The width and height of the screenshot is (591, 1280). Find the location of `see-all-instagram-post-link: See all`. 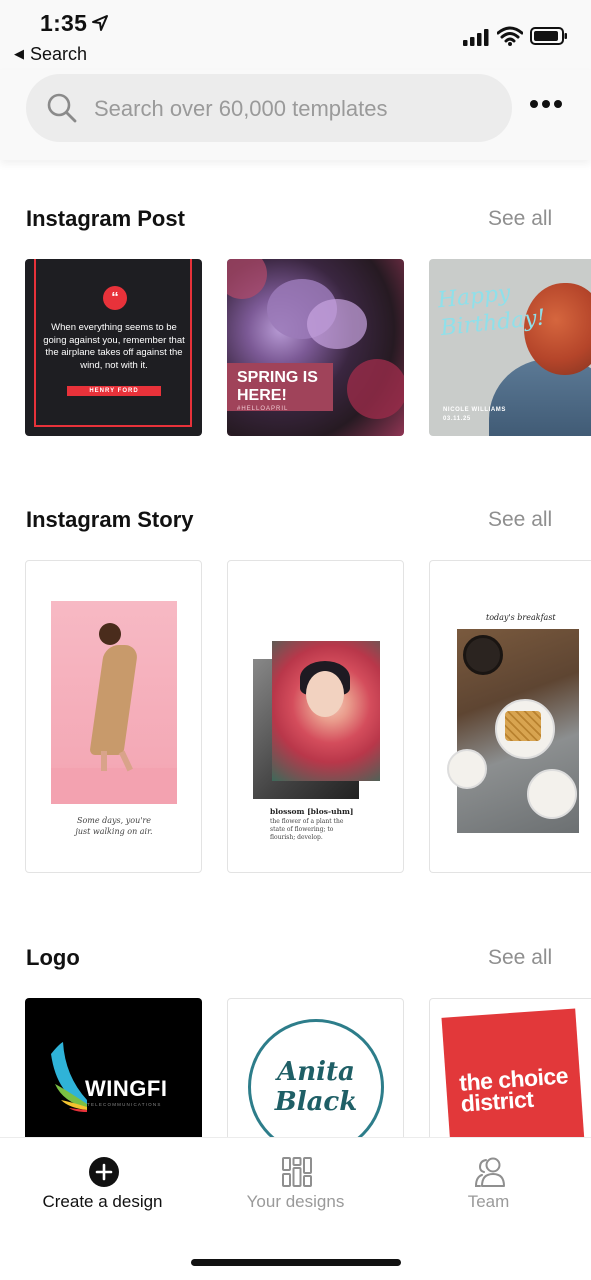

see-all-instagram-post-link: See all is located at coordinates (520, 219).